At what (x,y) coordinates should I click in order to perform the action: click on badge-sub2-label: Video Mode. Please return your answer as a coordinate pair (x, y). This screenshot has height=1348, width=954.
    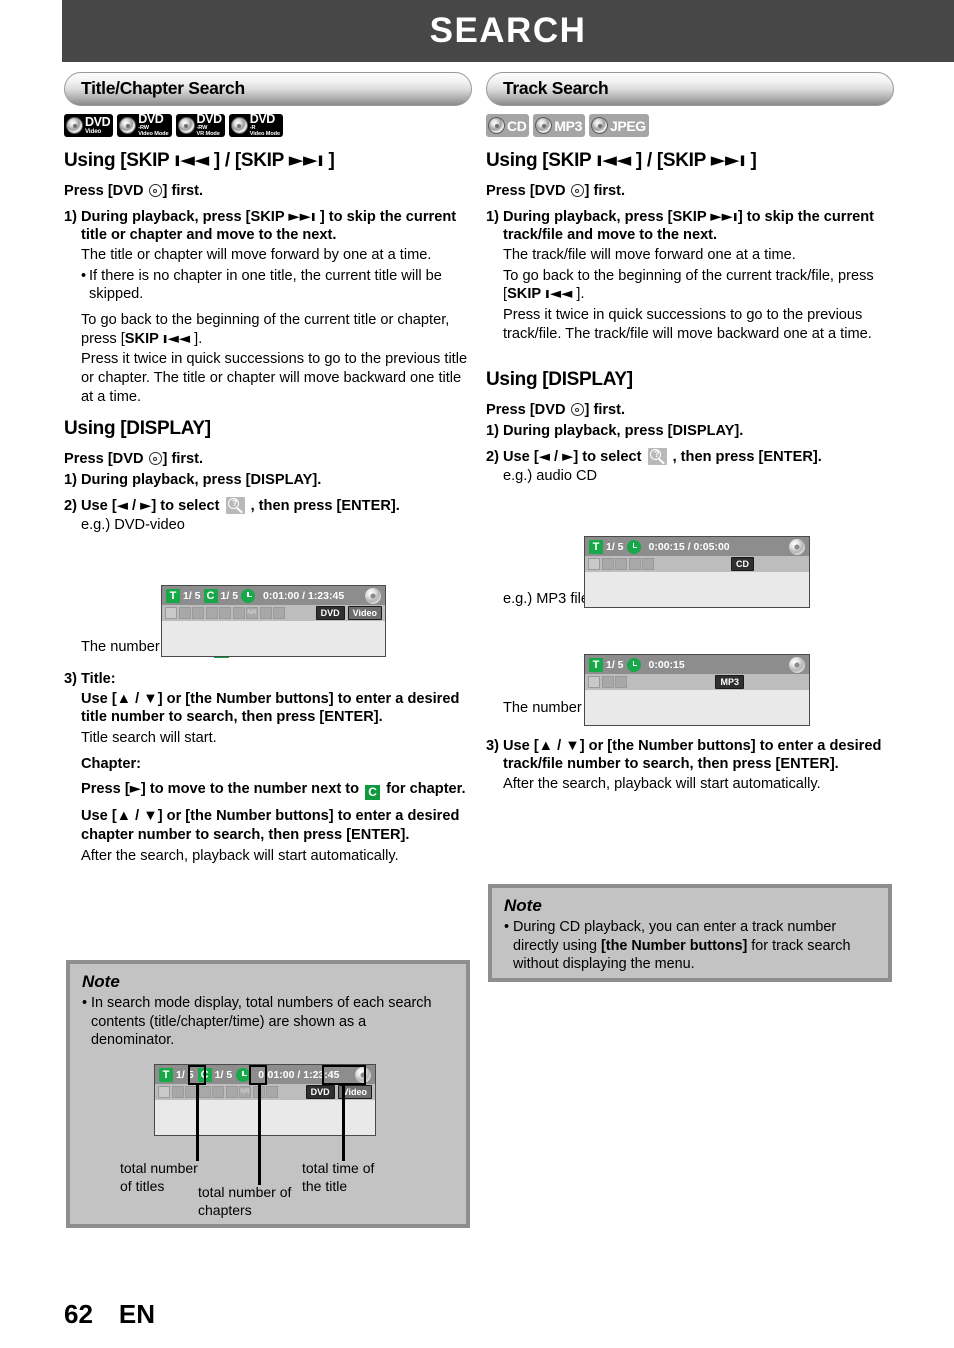
    Looking at the image, I should click on (264, 134).